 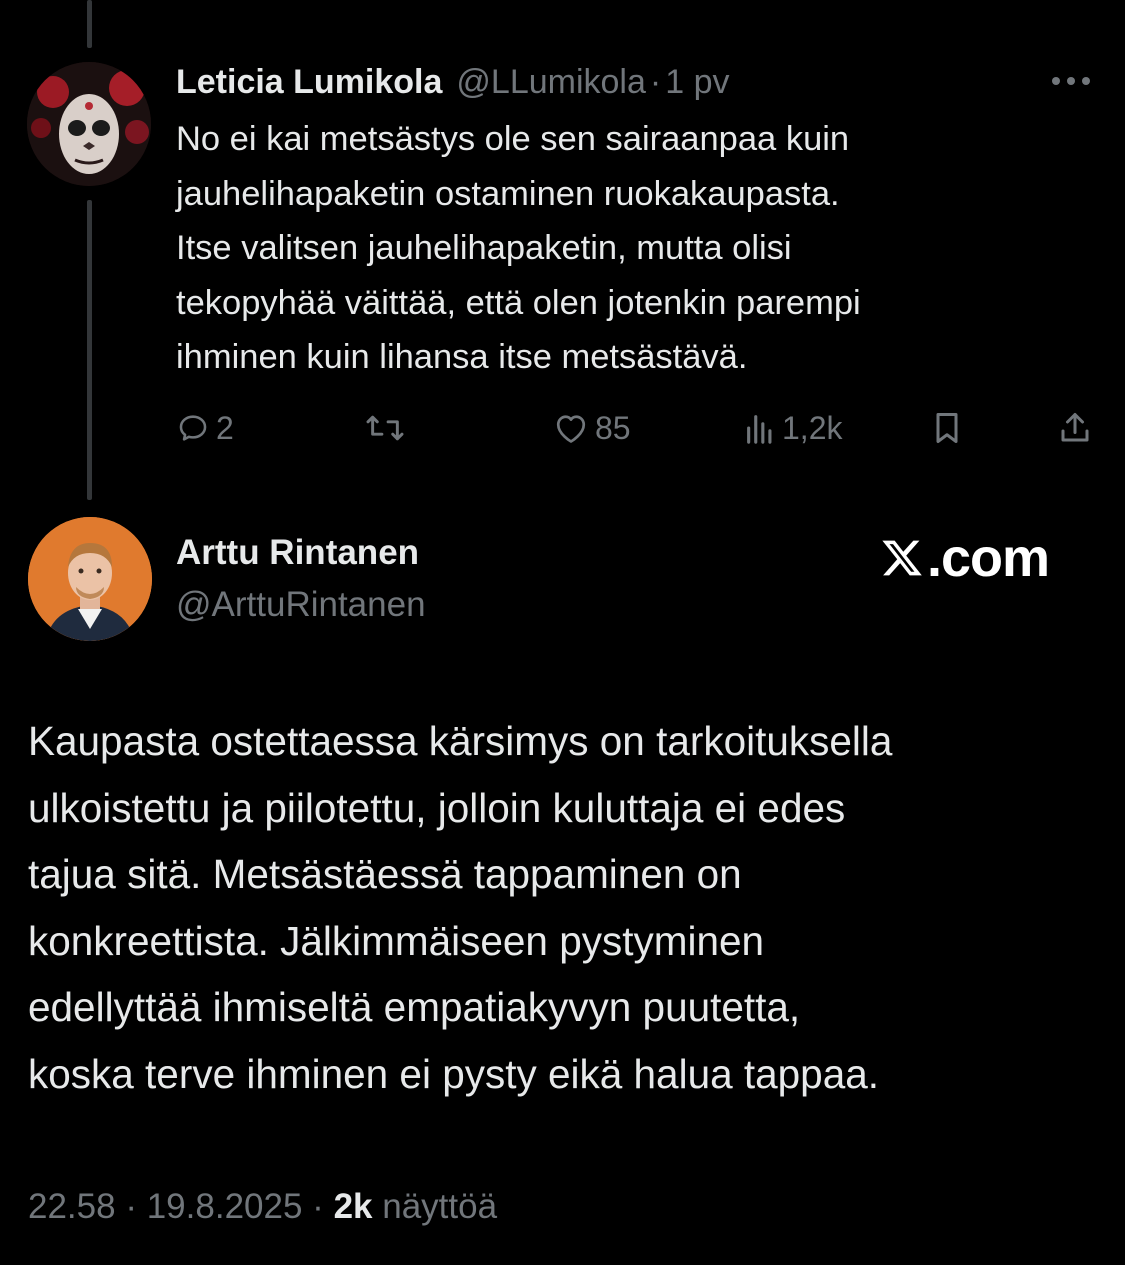 What do you see at coordinates (812, 427) in the screenshot?
I see `views-count: 1,2k` at bounding box center [812, 427].